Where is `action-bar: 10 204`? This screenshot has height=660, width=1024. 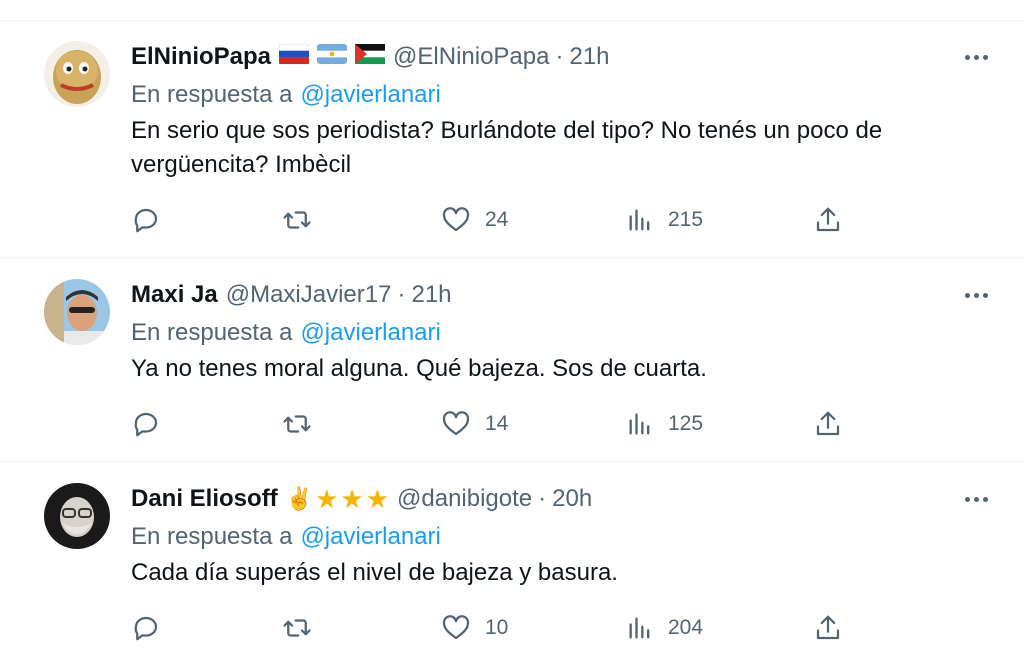 action-bar: 10 204 is located at coordinates (491, 628).